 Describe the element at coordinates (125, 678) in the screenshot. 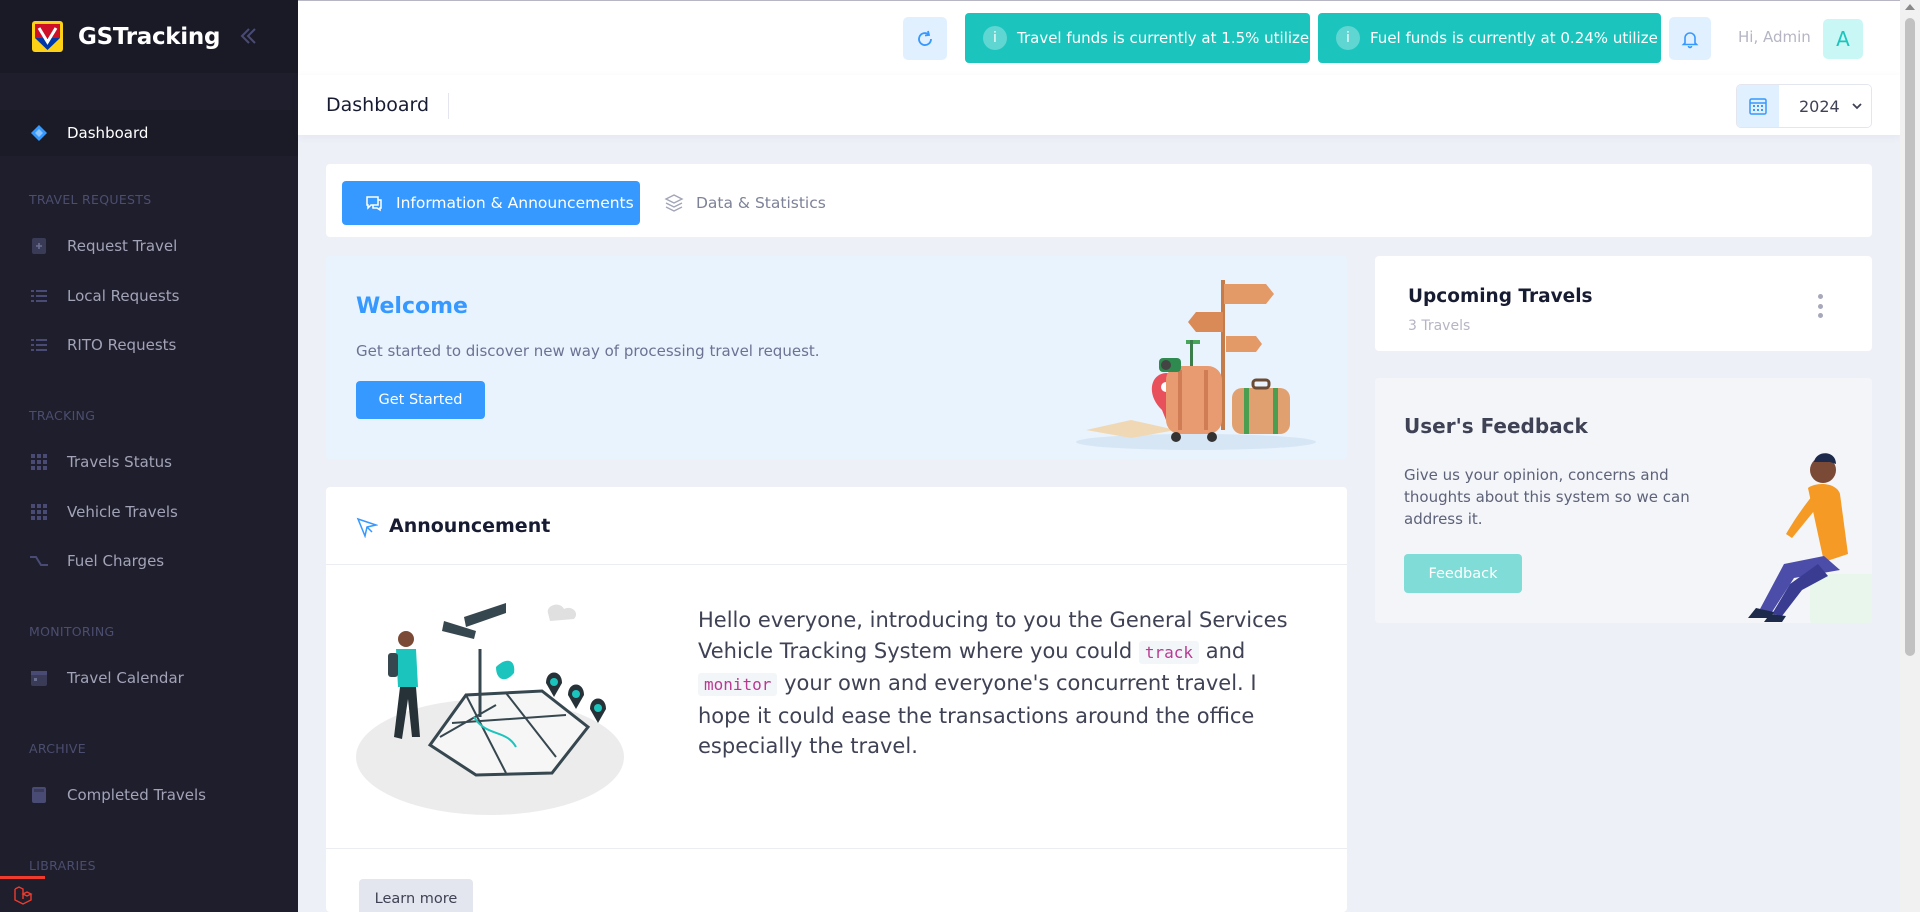

I see `sidebar-item-label: Travel Calendar` at that location.